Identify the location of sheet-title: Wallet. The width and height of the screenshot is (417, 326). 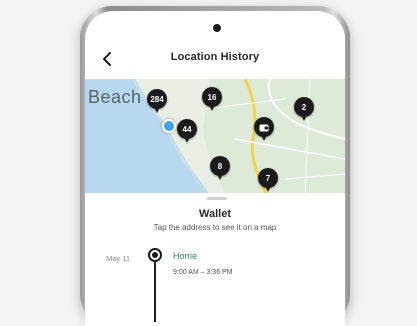
(215, 214).